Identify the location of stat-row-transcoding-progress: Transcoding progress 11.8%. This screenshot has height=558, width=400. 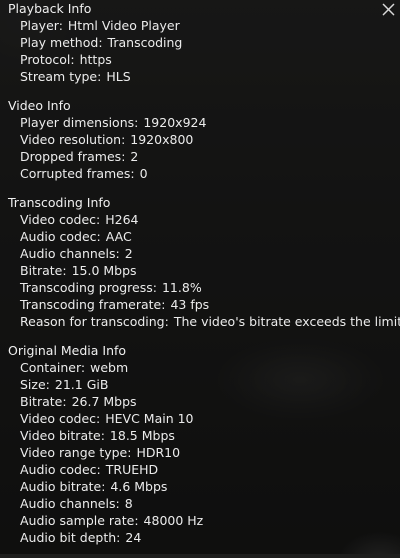
(198, 287).